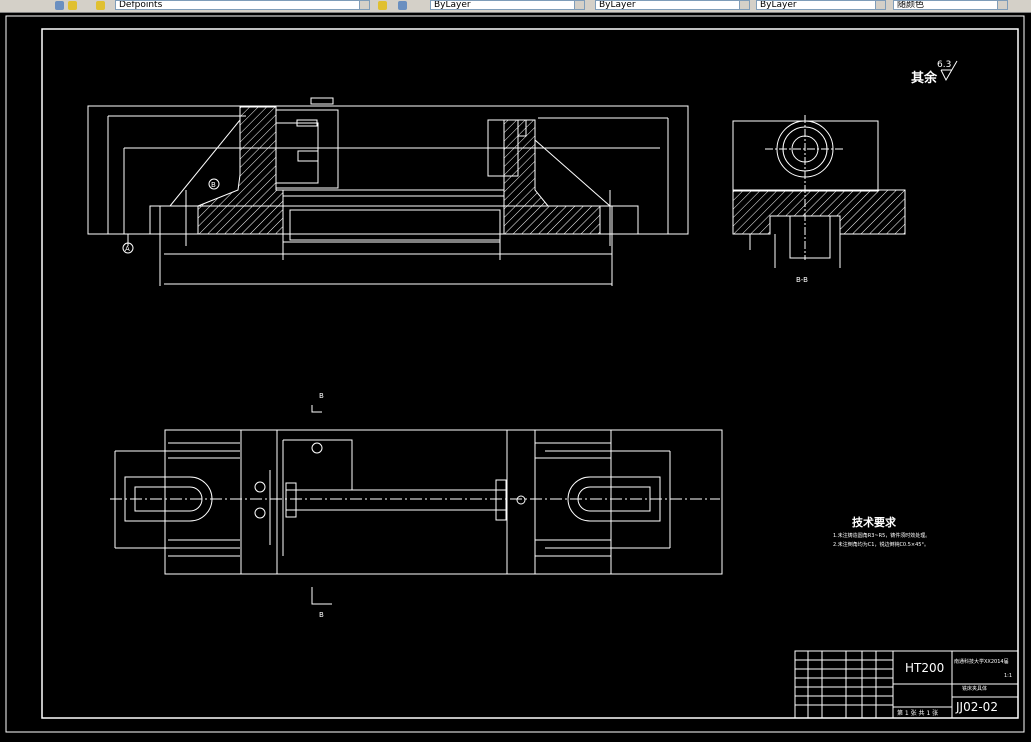 The image size is (1031, 742). I want to click on linetype-dropdown: ByLayer, so click(672, 5).